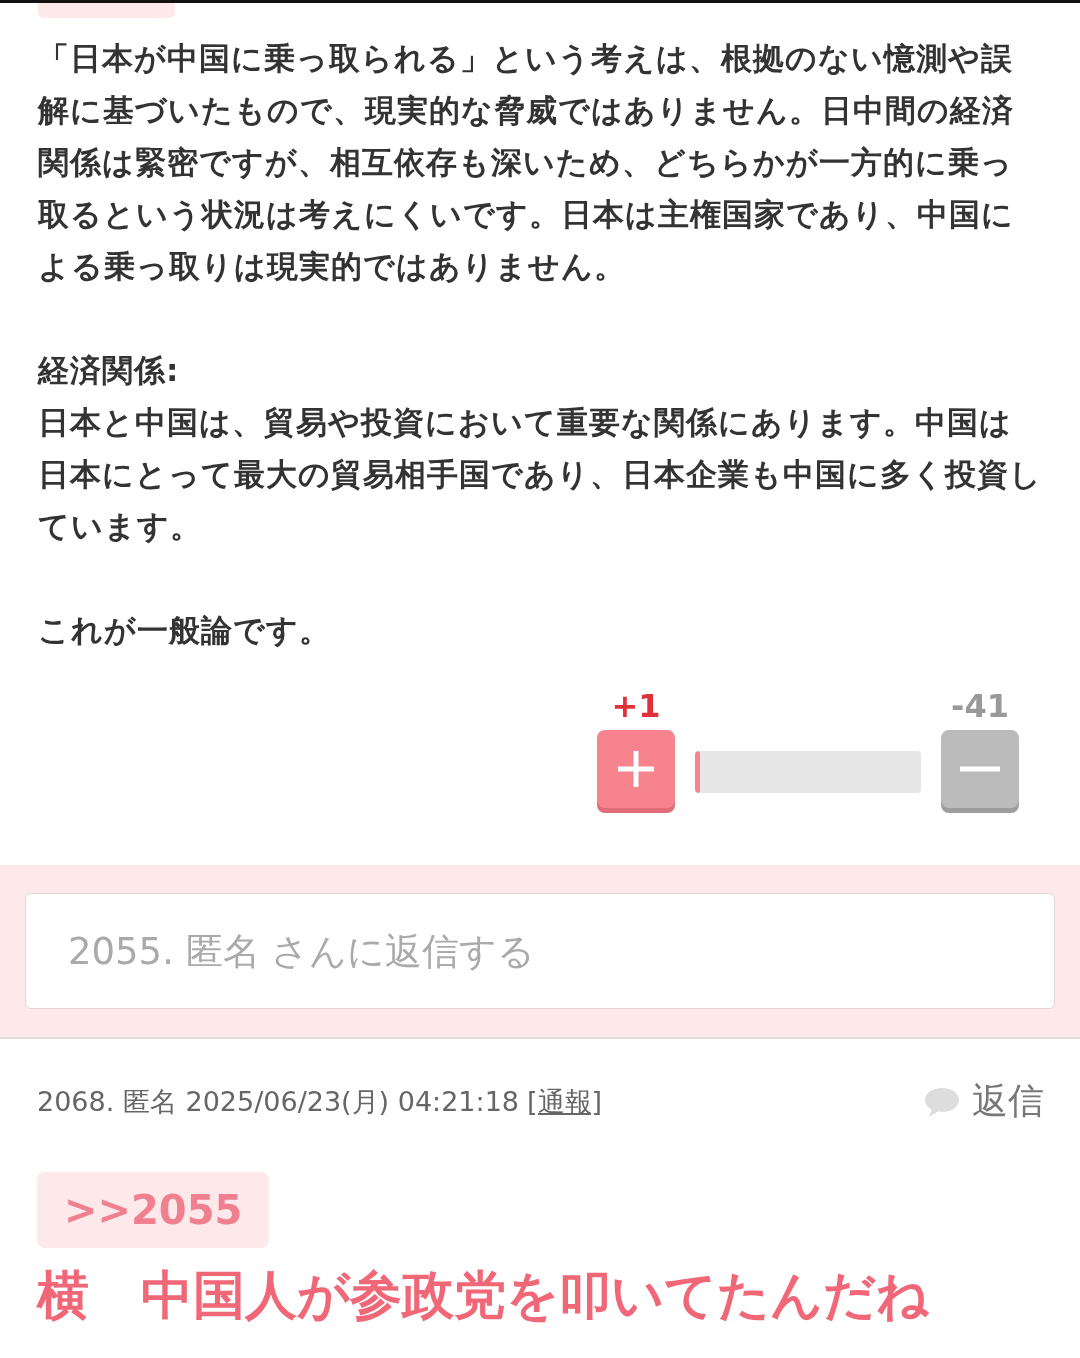  I want to click on post-text: 日本と中国は、貿易や投資において重要な関係にあります。中国は日本にとって最大の貿易相手国であり、日本企業も中国に多く投資しています。, so click(540, 474).